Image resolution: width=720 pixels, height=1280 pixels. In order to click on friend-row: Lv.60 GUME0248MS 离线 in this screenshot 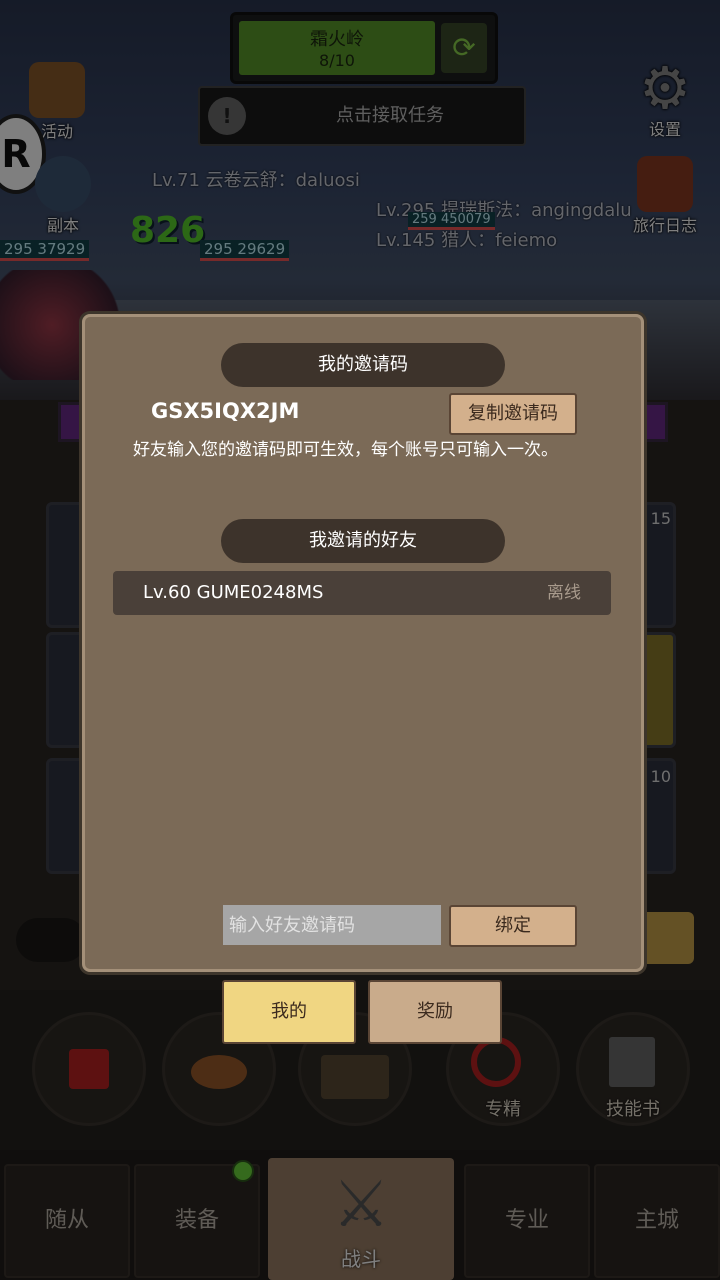, I will do `click(362, 593)`.